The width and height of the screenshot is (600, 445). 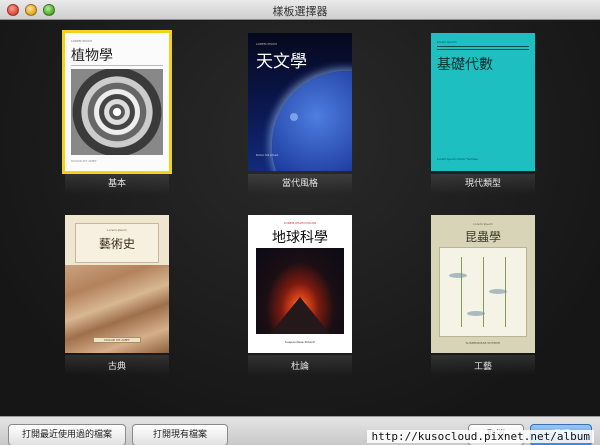 What do you see at coordinates (482, 367) in the screenshot?
I see `theme-caption-craft: 工藝` at bounding box center [482, 367].